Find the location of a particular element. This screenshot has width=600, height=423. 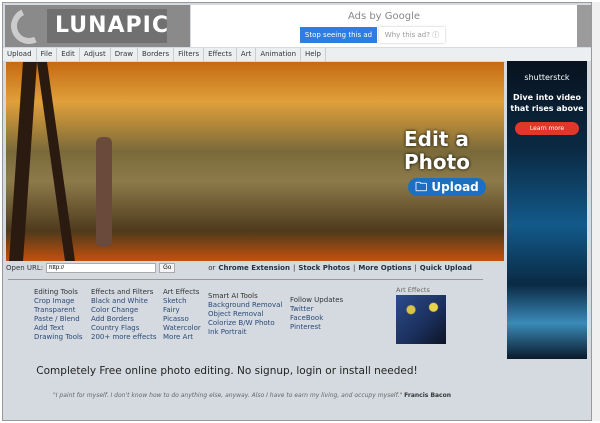

menu-art: Art is located at coordinates (247, 54).